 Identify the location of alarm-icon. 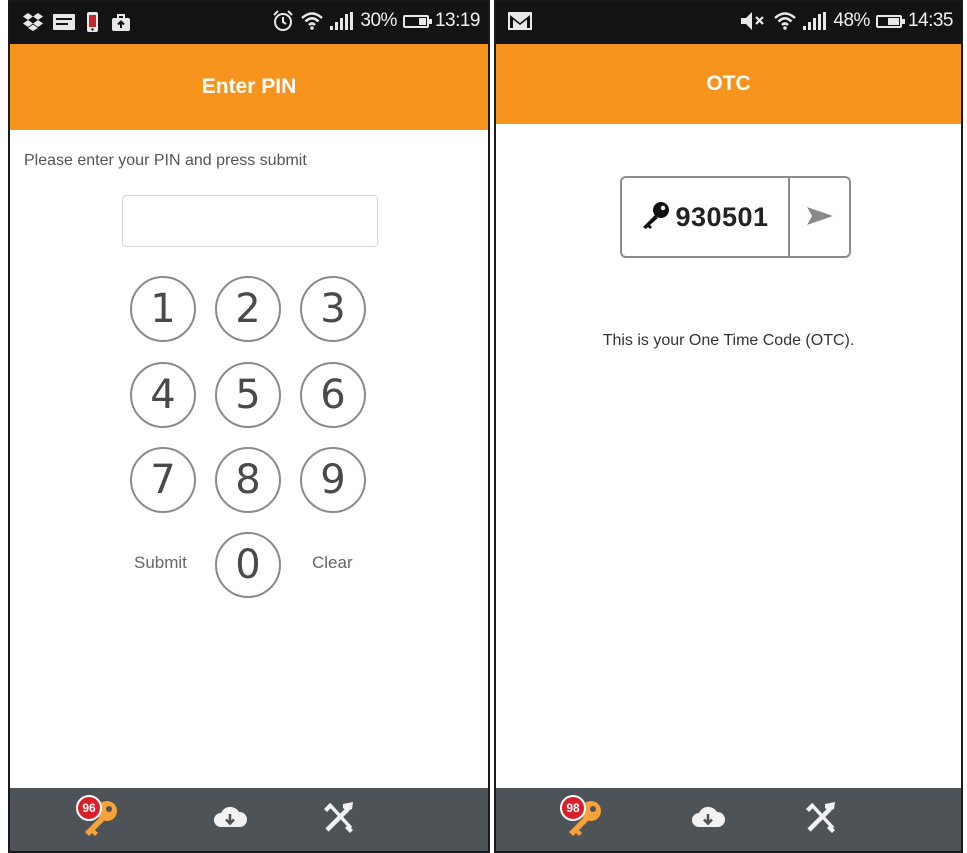
(283, 21).